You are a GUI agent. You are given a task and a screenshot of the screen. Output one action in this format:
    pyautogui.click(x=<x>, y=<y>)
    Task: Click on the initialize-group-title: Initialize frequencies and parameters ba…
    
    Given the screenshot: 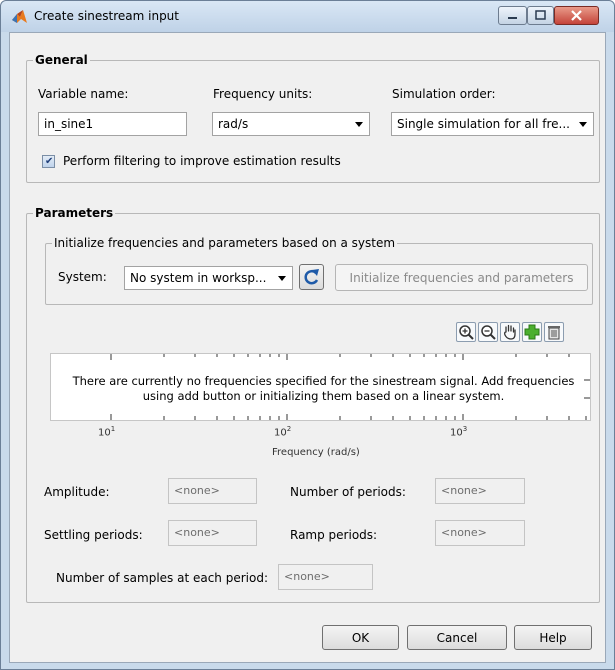 What is the action you would take?
    pyautogui.click(x=225, y=243)
    